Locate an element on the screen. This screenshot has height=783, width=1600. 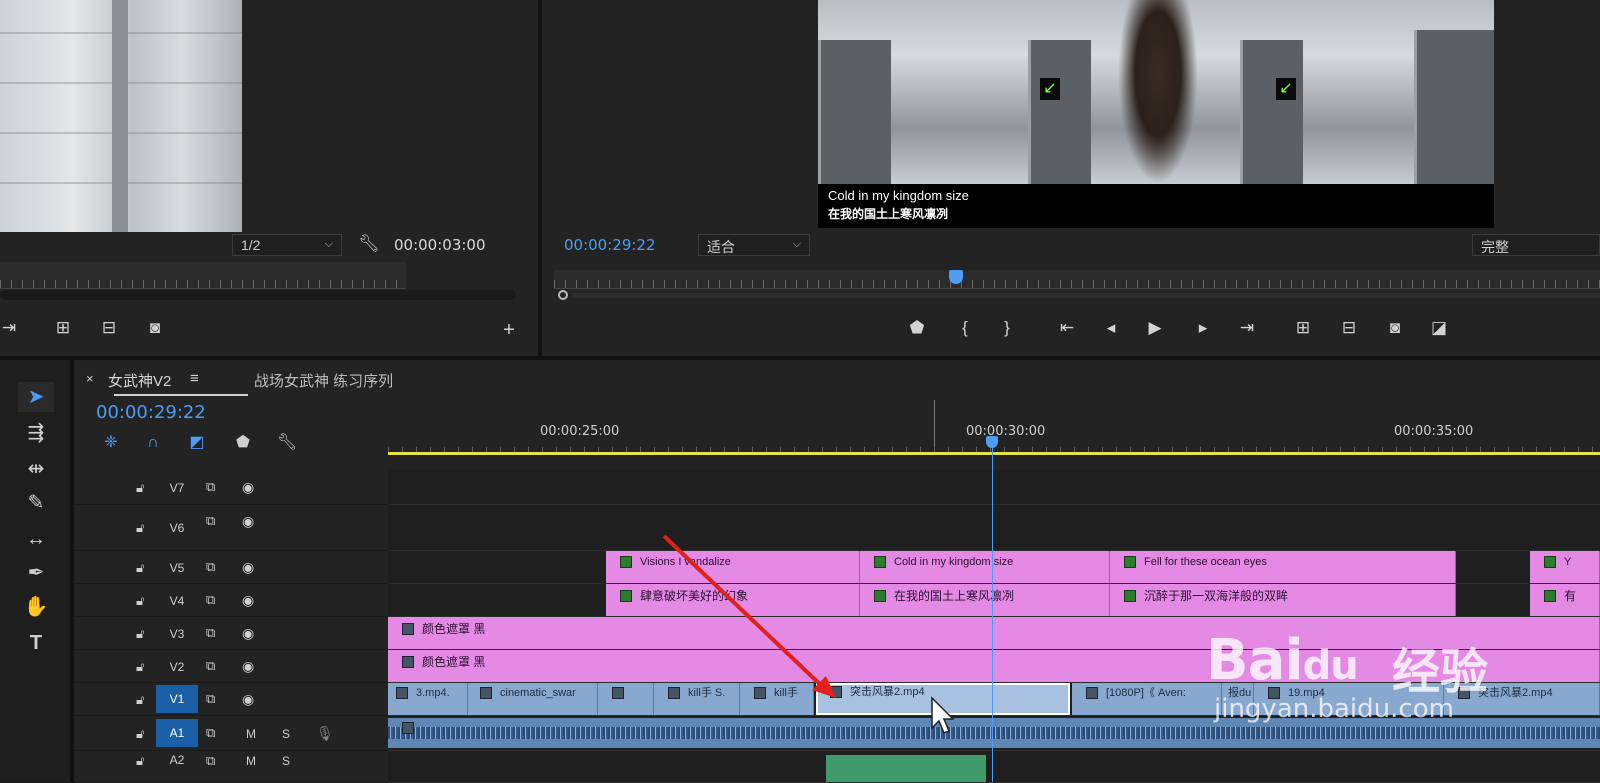
track-name: V6 is located at coordinates (177, 528).